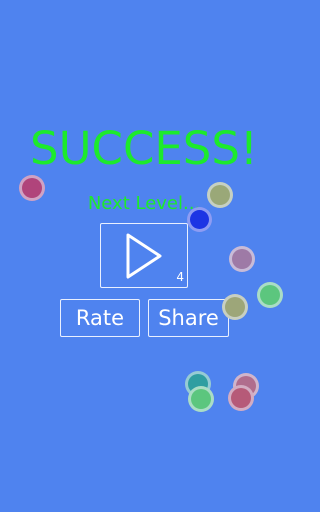 Image resolution: width=320 pixels, height=512 pixels. Describe the element at coordinates (100, 318) in the screenshot. I see `rate-button: Rate` at that location.